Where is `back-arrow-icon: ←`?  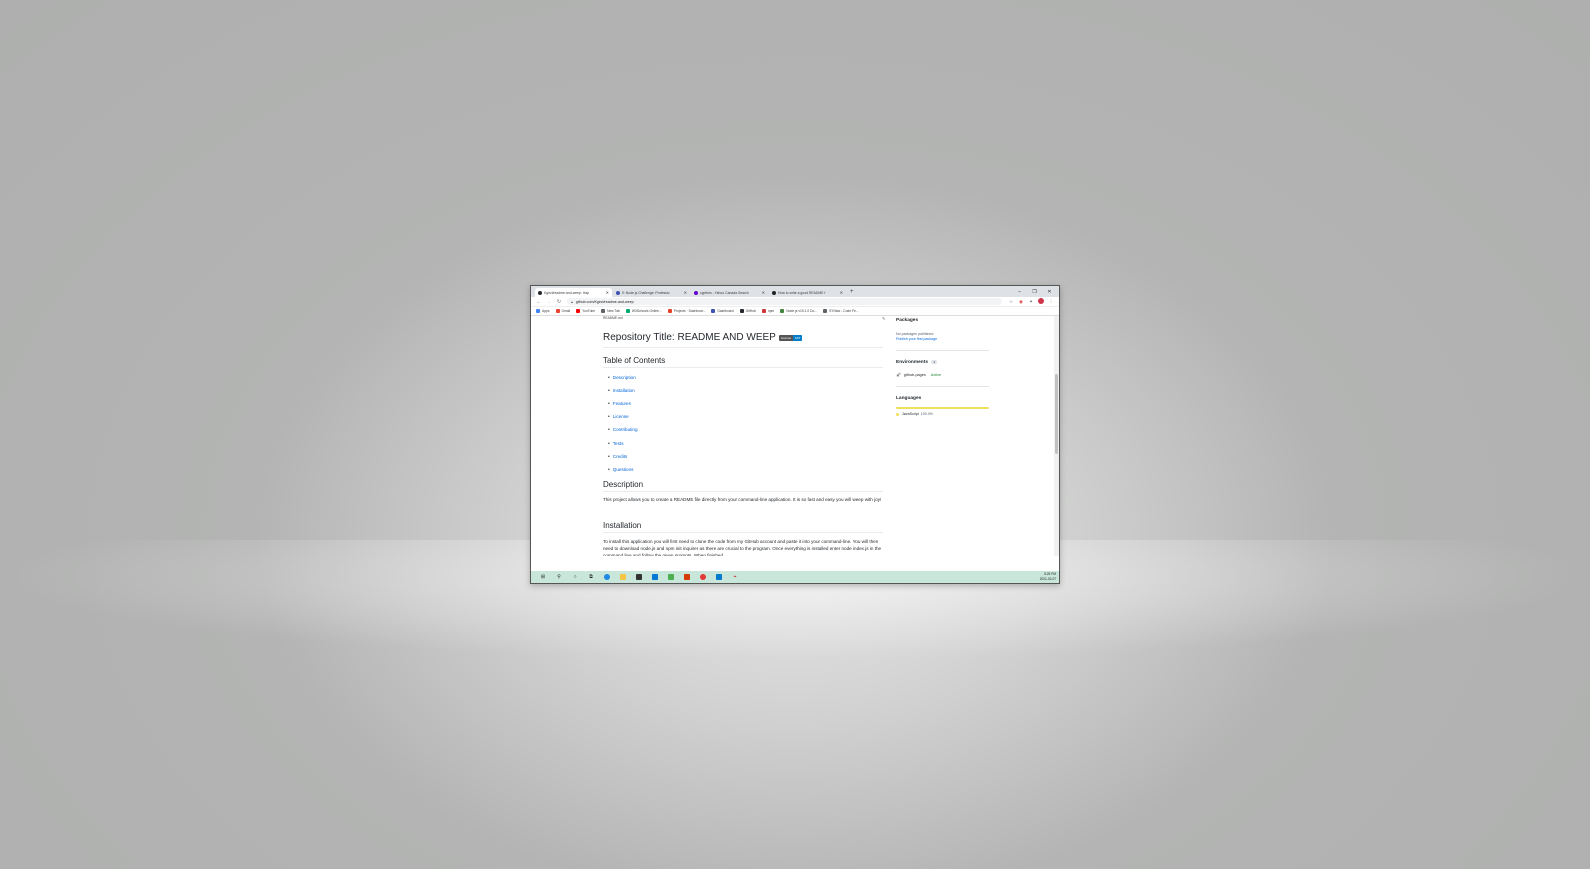
back-arrow-icon: ← is located at coordinates (539, 302).